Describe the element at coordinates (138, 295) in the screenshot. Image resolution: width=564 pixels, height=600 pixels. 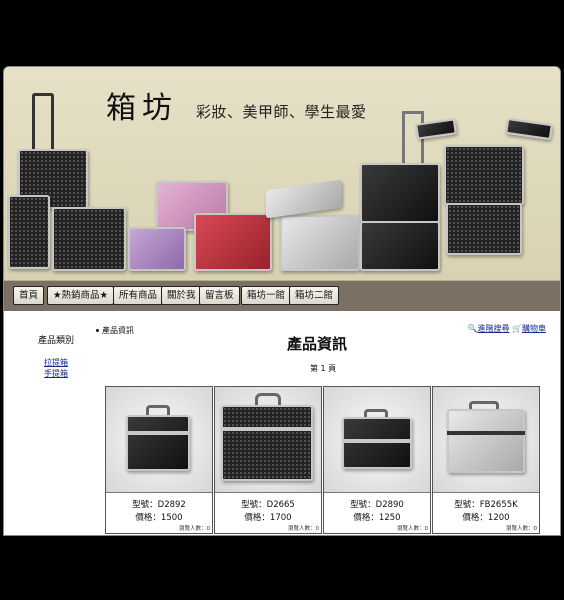
I see `nav-all-products: 所有商品` at that location.